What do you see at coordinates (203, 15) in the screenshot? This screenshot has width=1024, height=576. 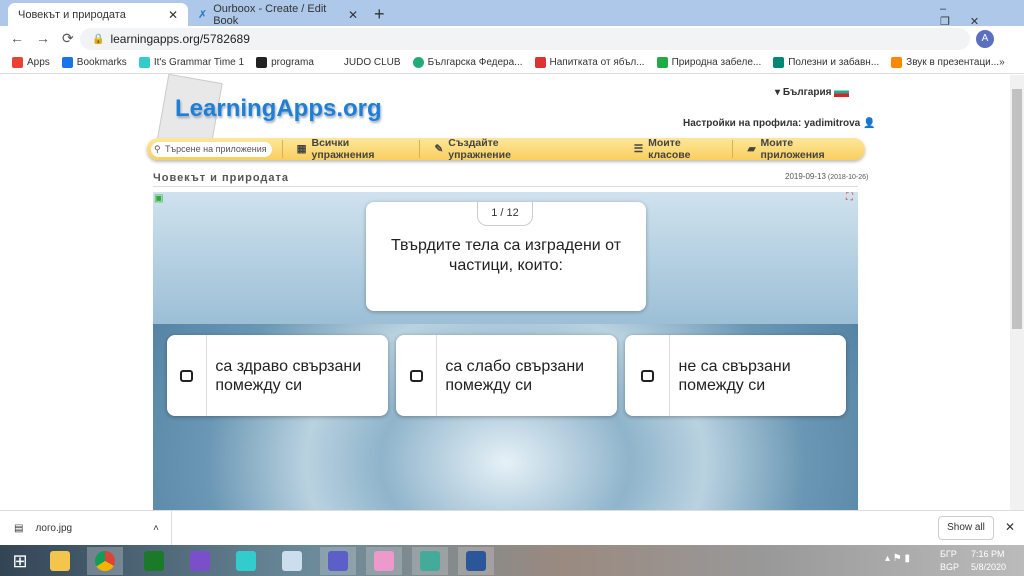 I see `ourboox-icon: ✗` at bounding box center [203, 15].